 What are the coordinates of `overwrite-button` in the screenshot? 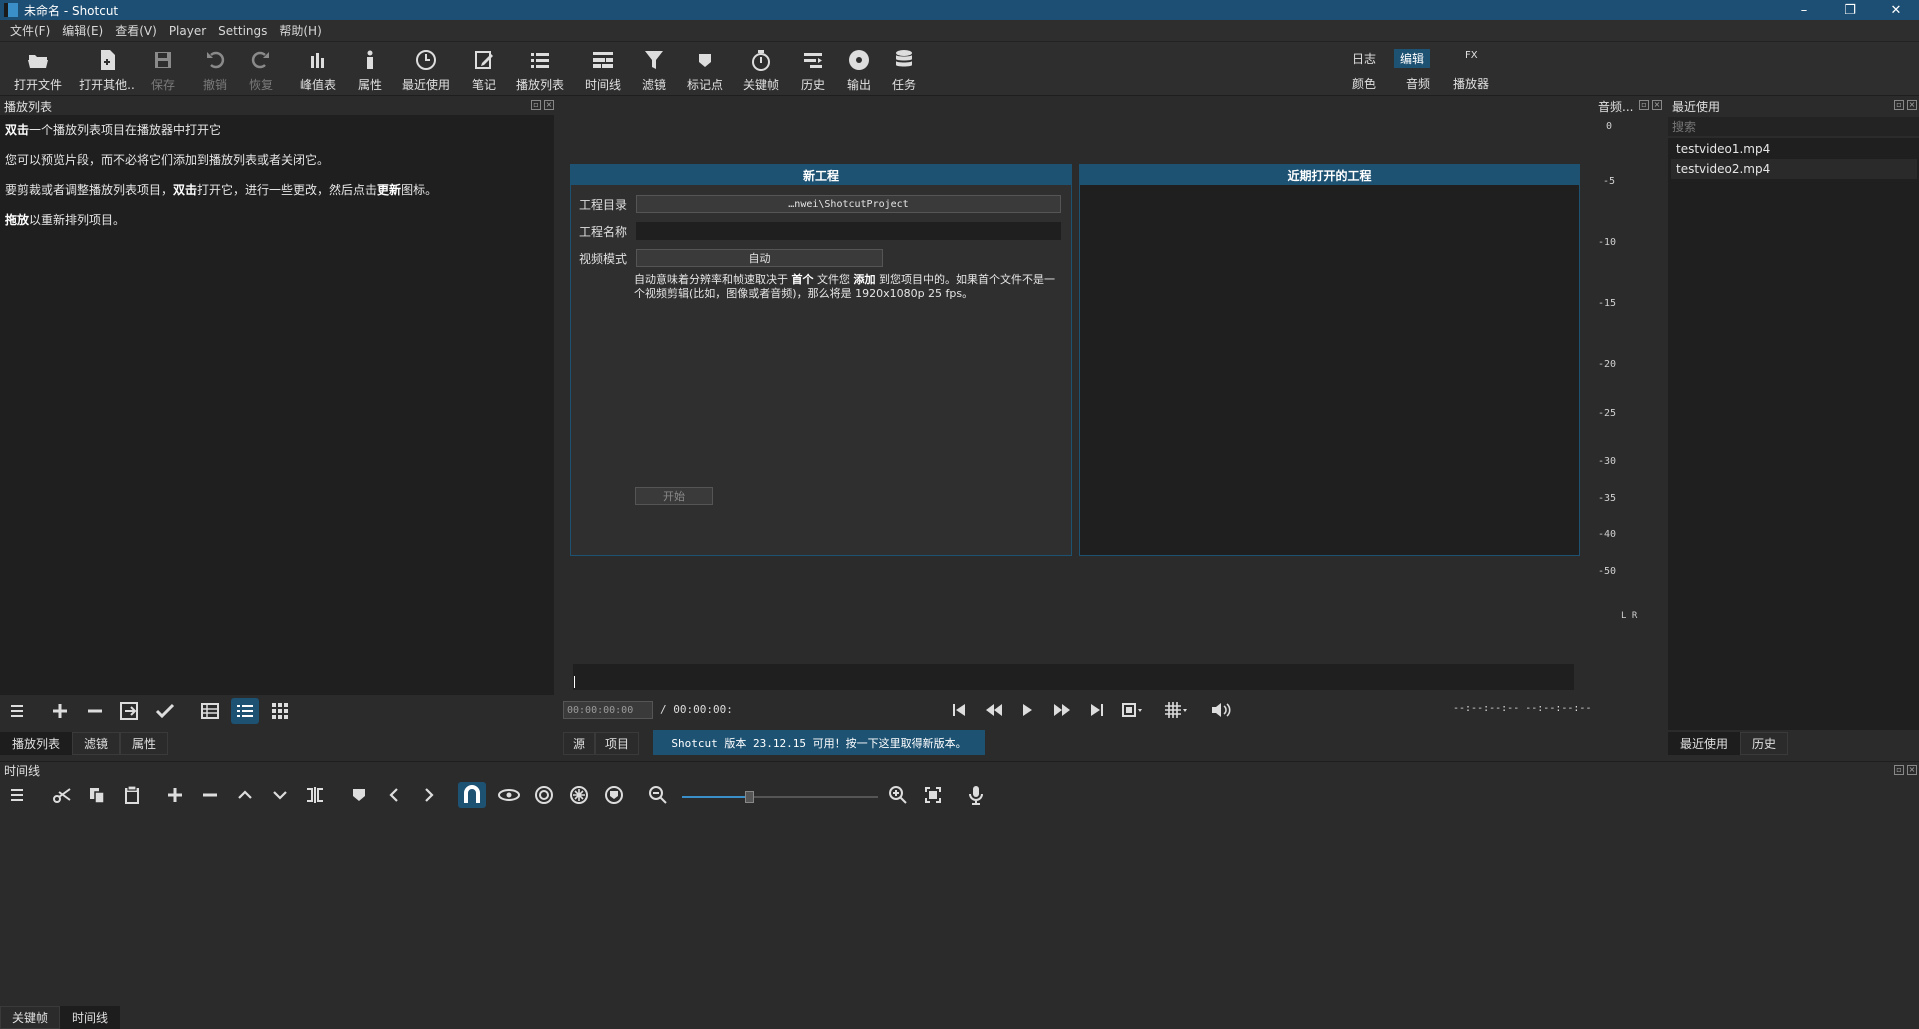 It's located at (280, 795).